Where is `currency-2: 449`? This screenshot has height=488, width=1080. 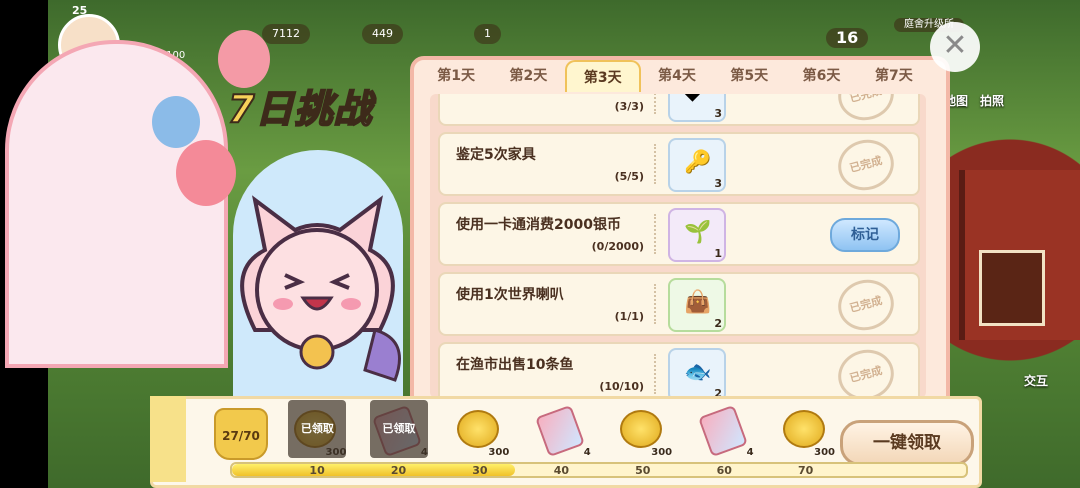 currency-2: 449 is located at coordinates (382, 34).